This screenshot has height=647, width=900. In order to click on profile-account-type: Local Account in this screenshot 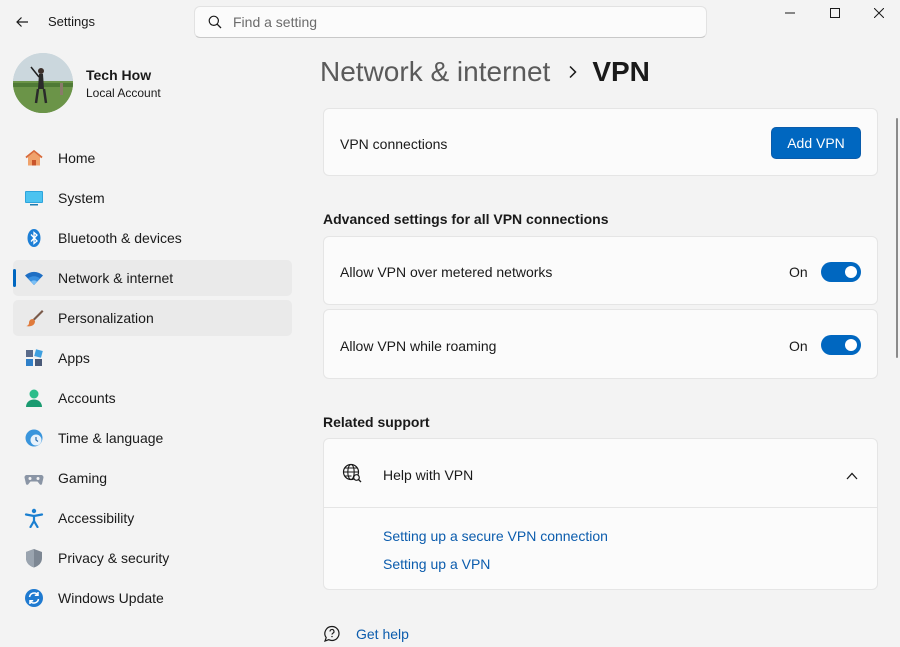, I will do `click(123, 92)`.